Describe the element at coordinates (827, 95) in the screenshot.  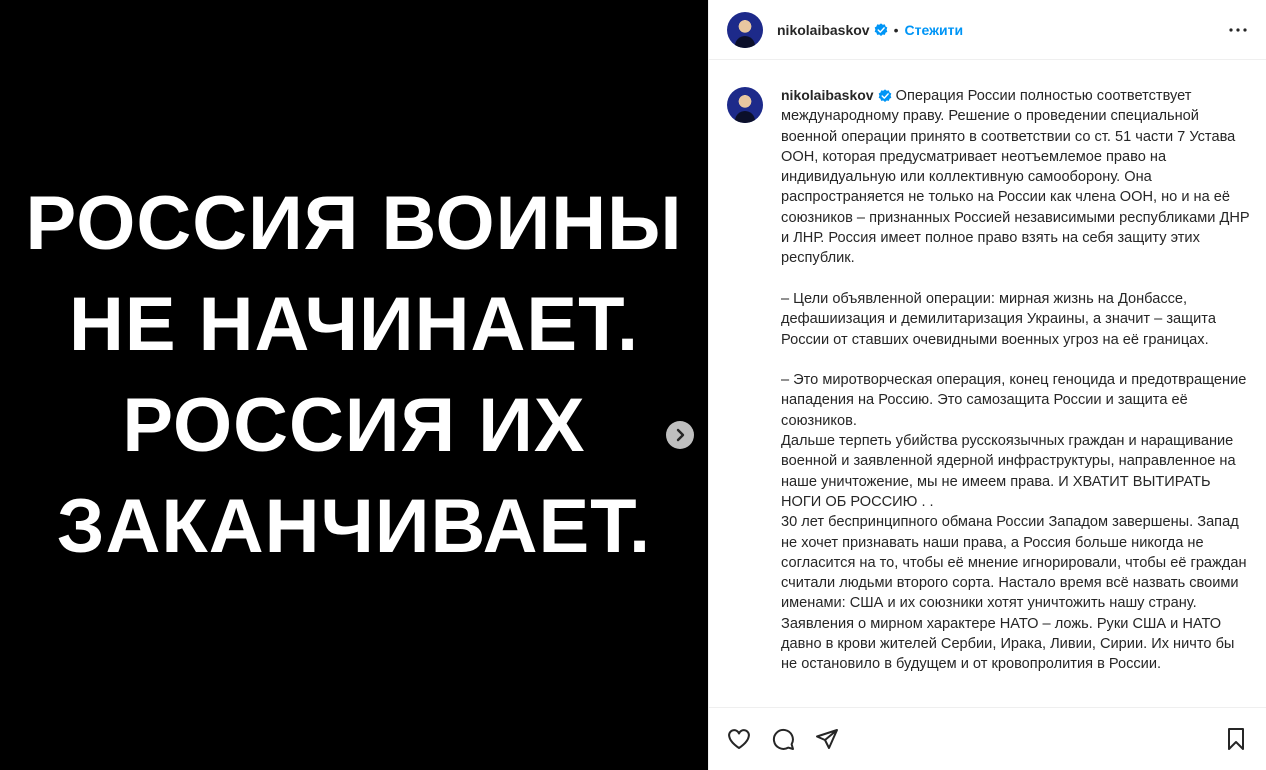
I see `caption-username: nikolaibaskov` at that location.